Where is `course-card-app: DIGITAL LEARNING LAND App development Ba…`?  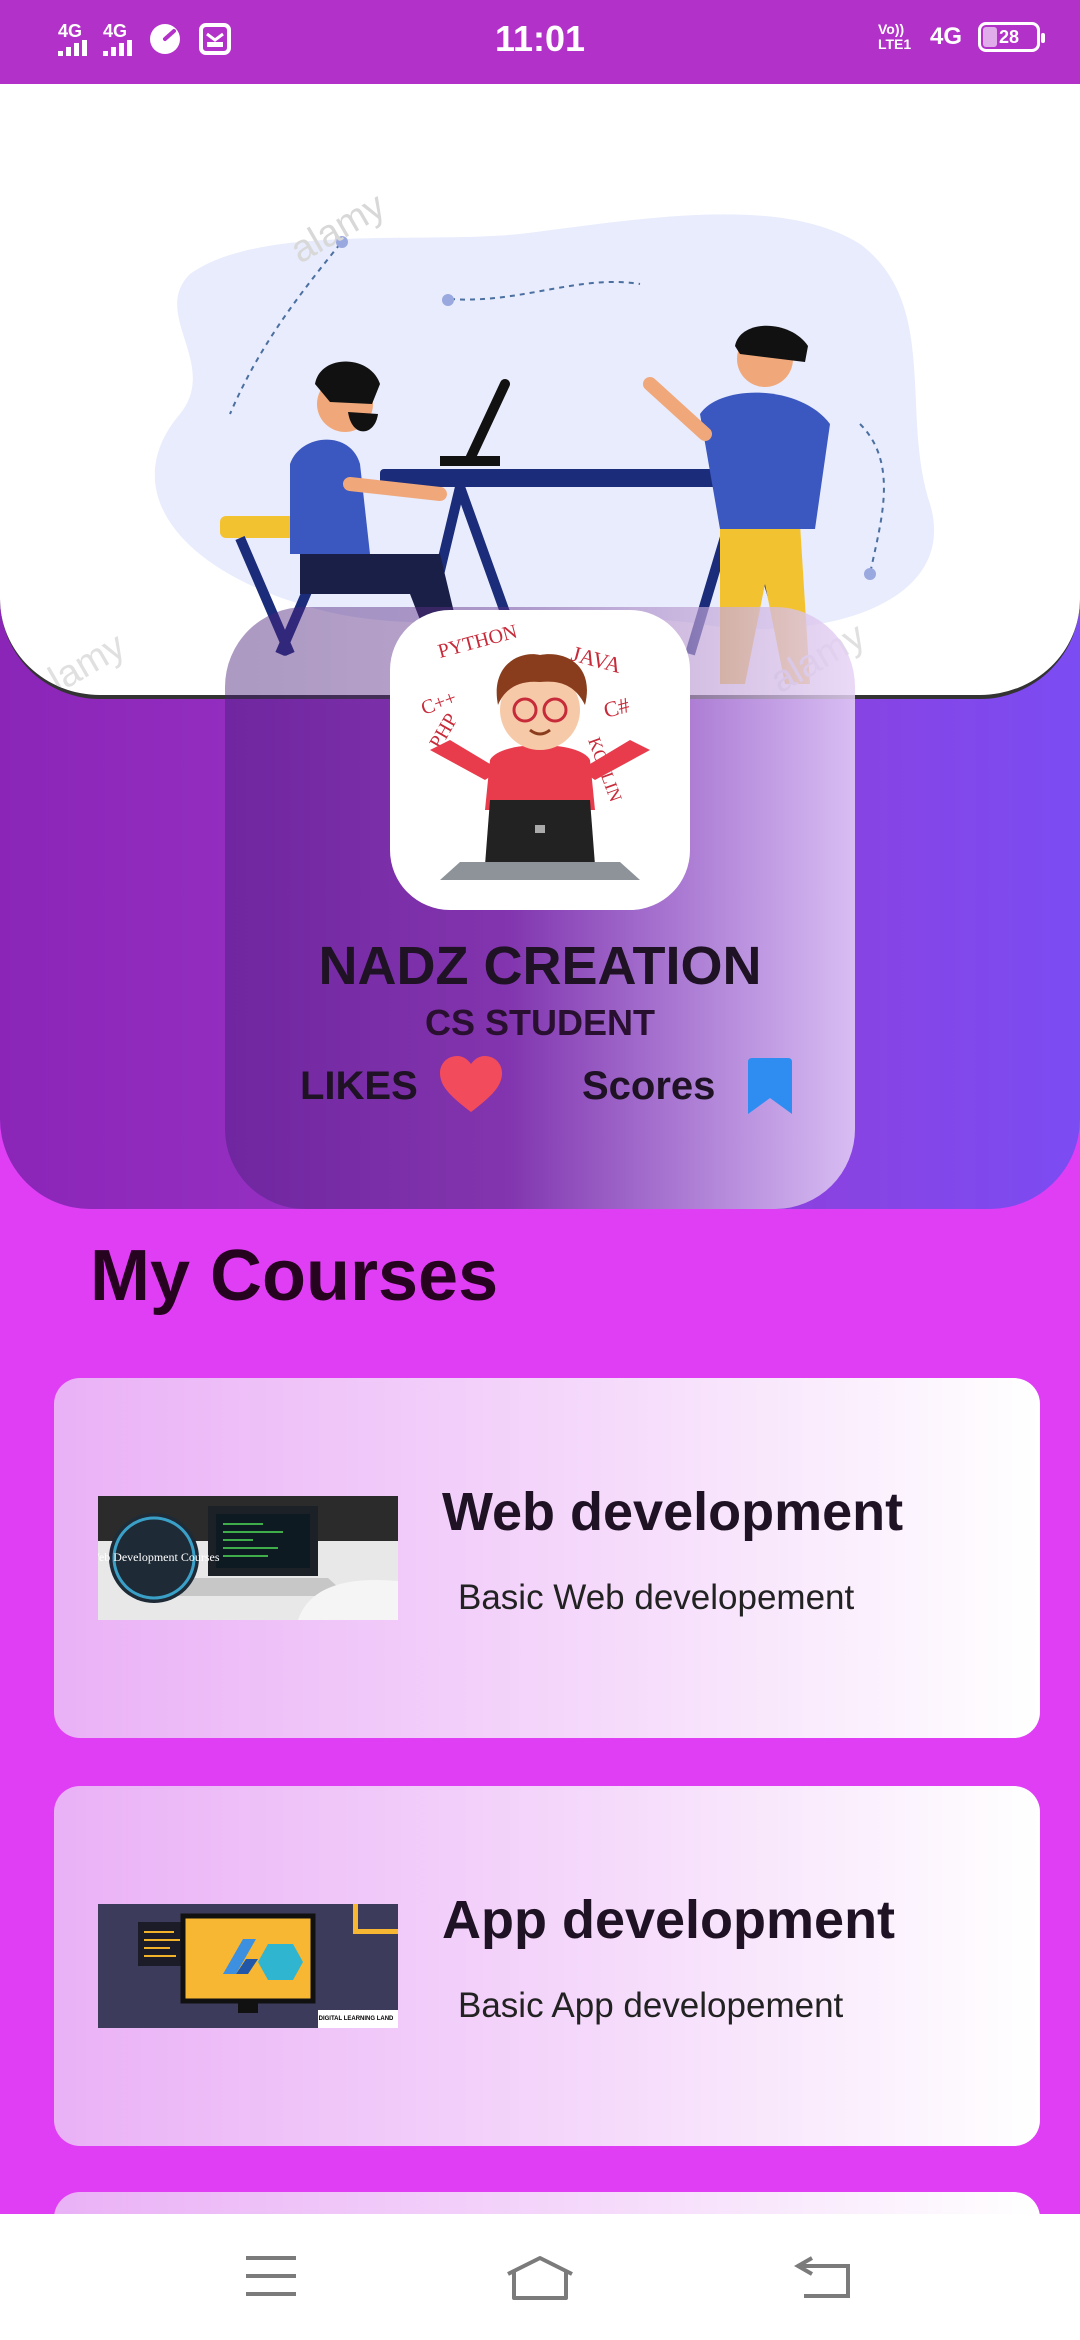
course-card-app: DIGITAL LEARNING LAND App development Ba… is located at coordinates (547, 1966).